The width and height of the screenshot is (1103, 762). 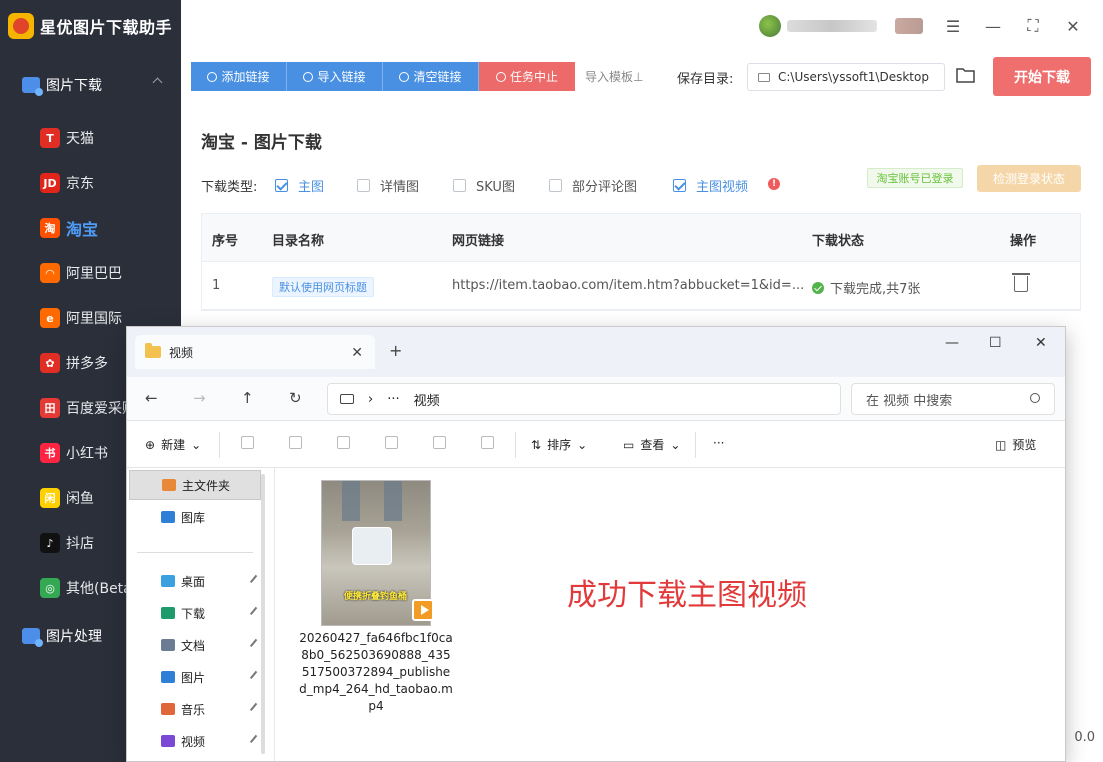 What do you see at coordinates (400, 187) in the screenshot?
I see `option-label: 详情图` at bounding box center [400, 187].